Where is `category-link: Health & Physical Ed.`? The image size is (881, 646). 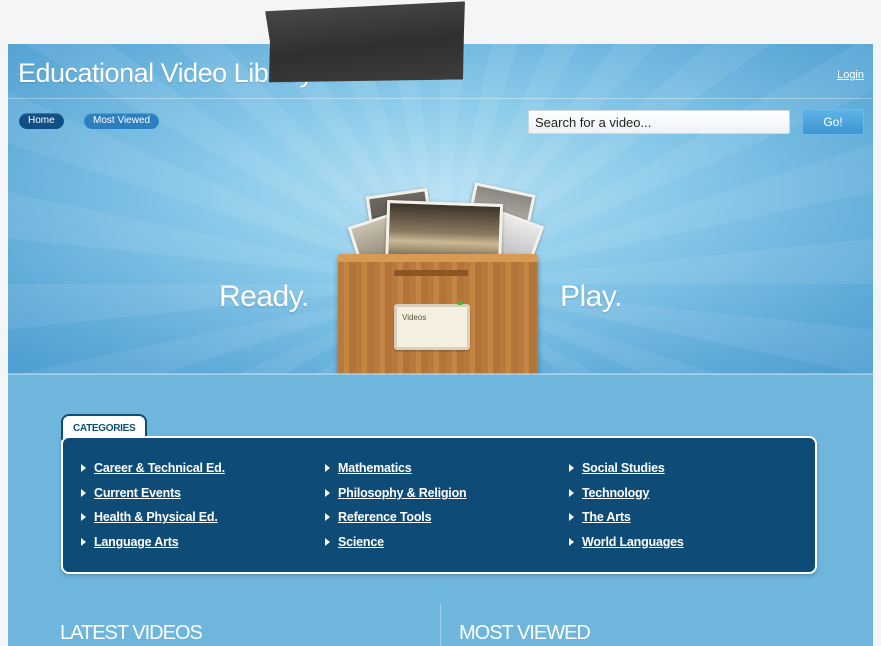
category-link: Health & Physical Ed. is located at coordinates (153, 517).